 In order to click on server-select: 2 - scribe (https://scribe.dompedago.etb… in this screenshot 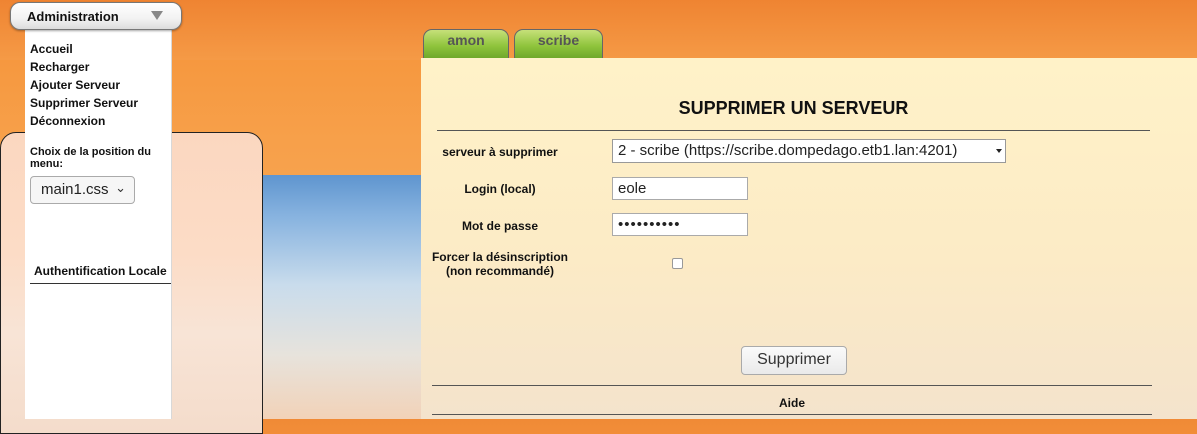, I will do `click(809, 151)`.